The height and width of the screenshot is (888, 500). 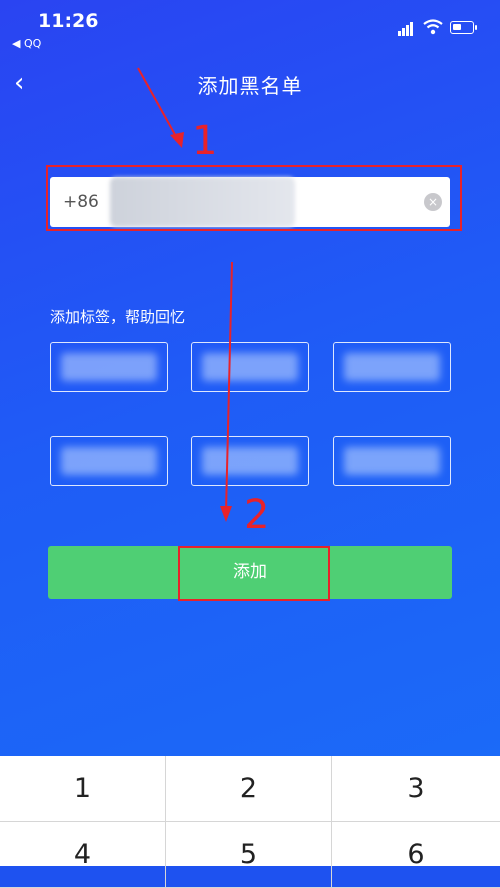 What do you see at coordinates (250, 30) in the screenshot?
I see `status-bar: 11:26 ◀ QQ` at bounding box center [250, 30].